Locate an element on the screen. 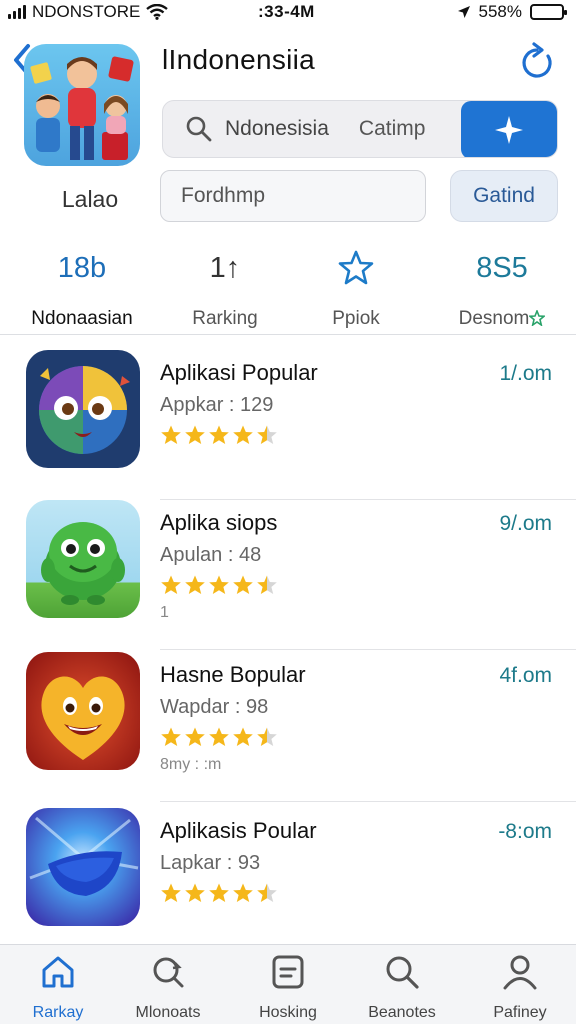 The width and height of the screenshot is (576, 1024). app-size: 1/.om is located at coordinates (525, 373).